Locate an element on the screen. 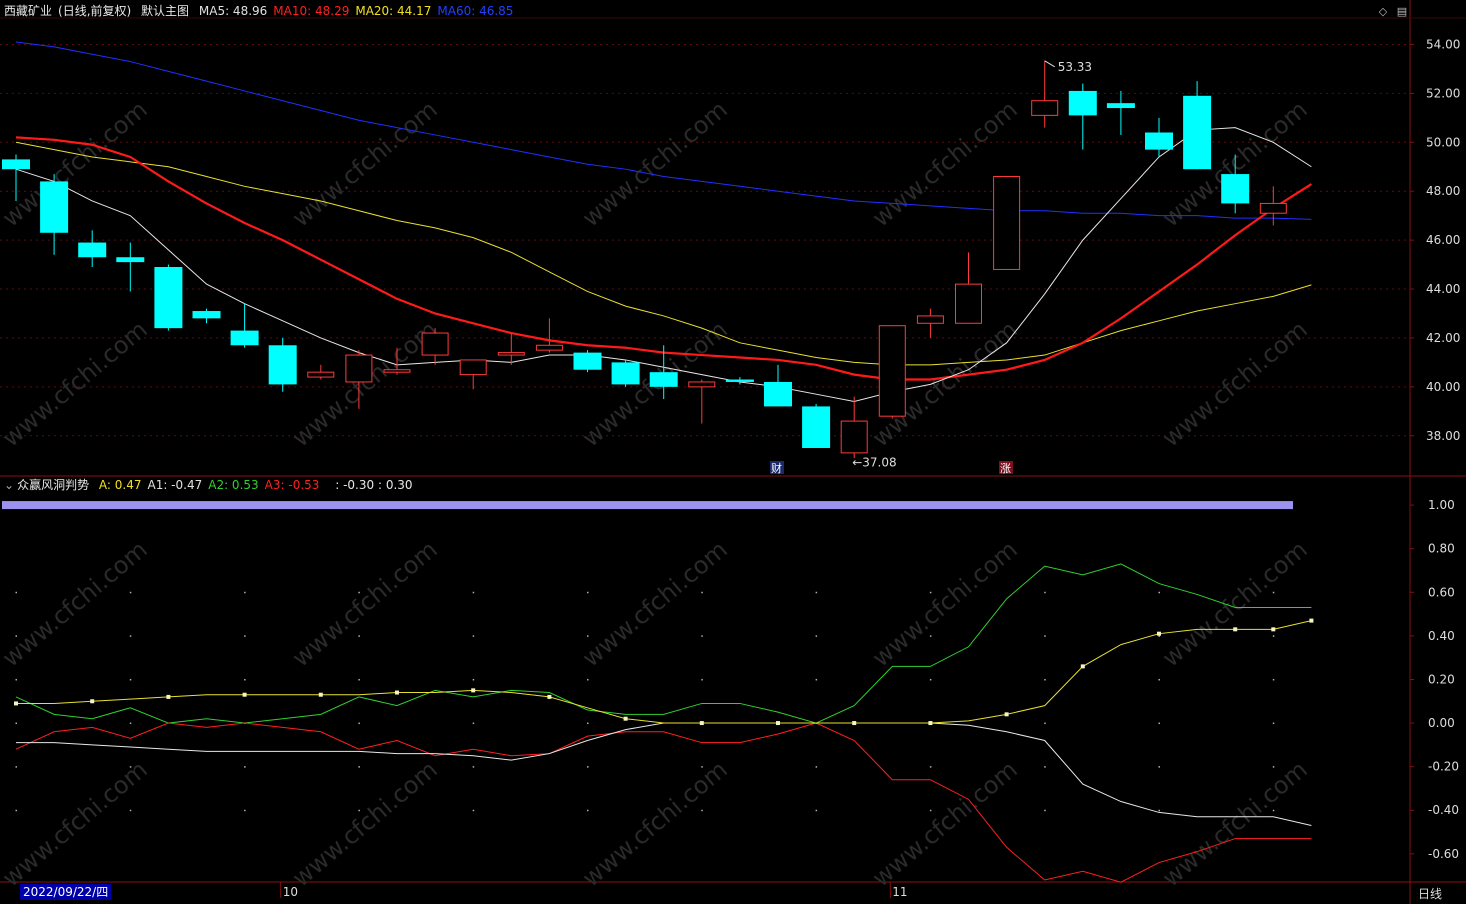  price-tick-label: 44.00 is located at coordinates (1443, 289).